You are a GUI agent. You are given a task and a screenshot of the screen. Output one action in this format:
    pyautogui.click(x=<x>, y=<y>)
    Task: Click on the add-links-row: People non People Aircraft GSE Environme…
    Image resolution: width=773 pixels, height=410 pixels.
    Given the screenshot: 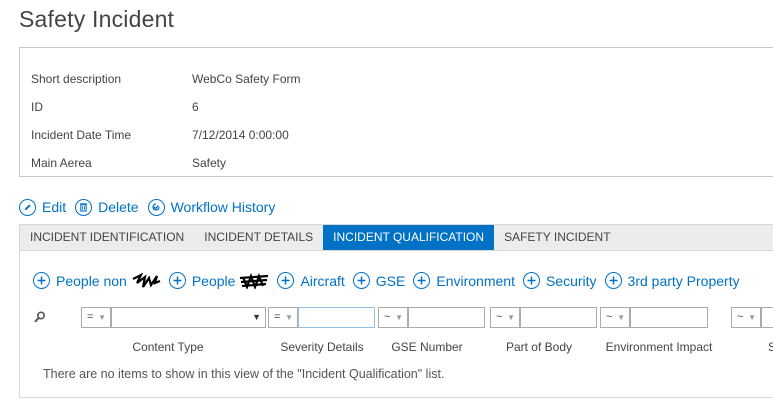 What is the action you would take?
    pyautogui.click(x=390, y=280)
    